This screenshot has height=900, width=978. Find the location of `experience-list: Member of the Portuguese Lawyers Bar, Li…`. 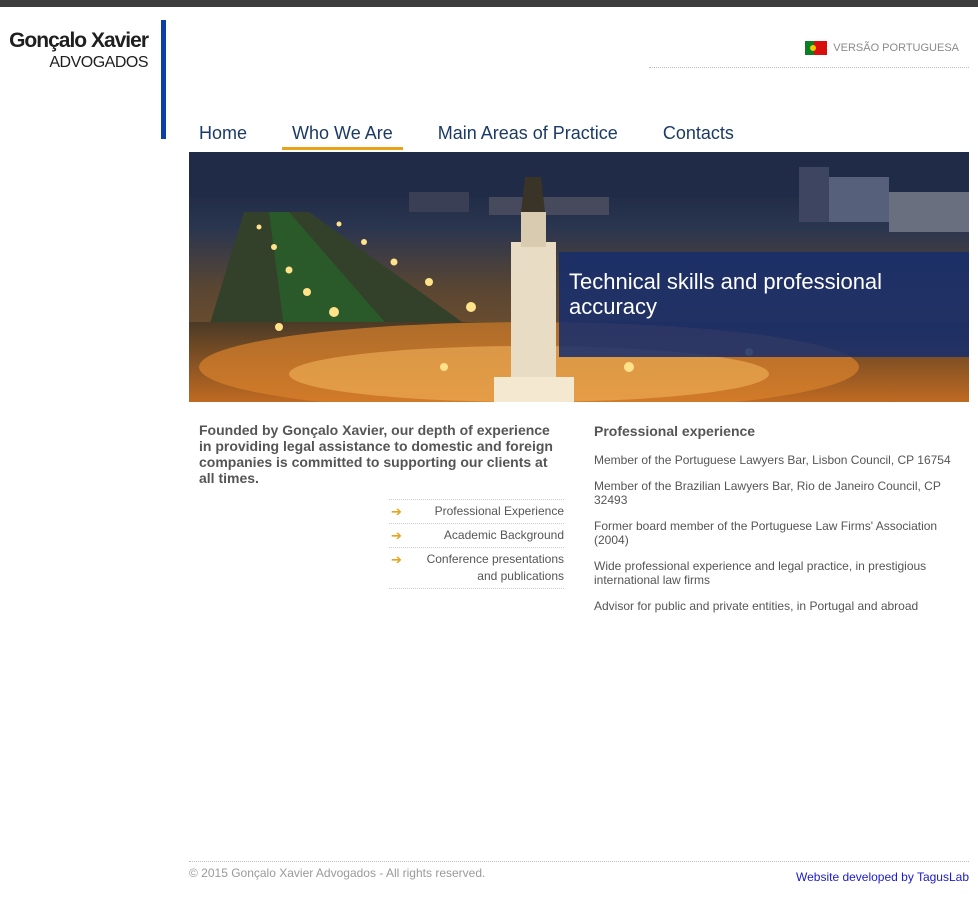

experience-list: Member of the Portuguese Lawyers Bar, Li… is located at coordinates (776, 539).